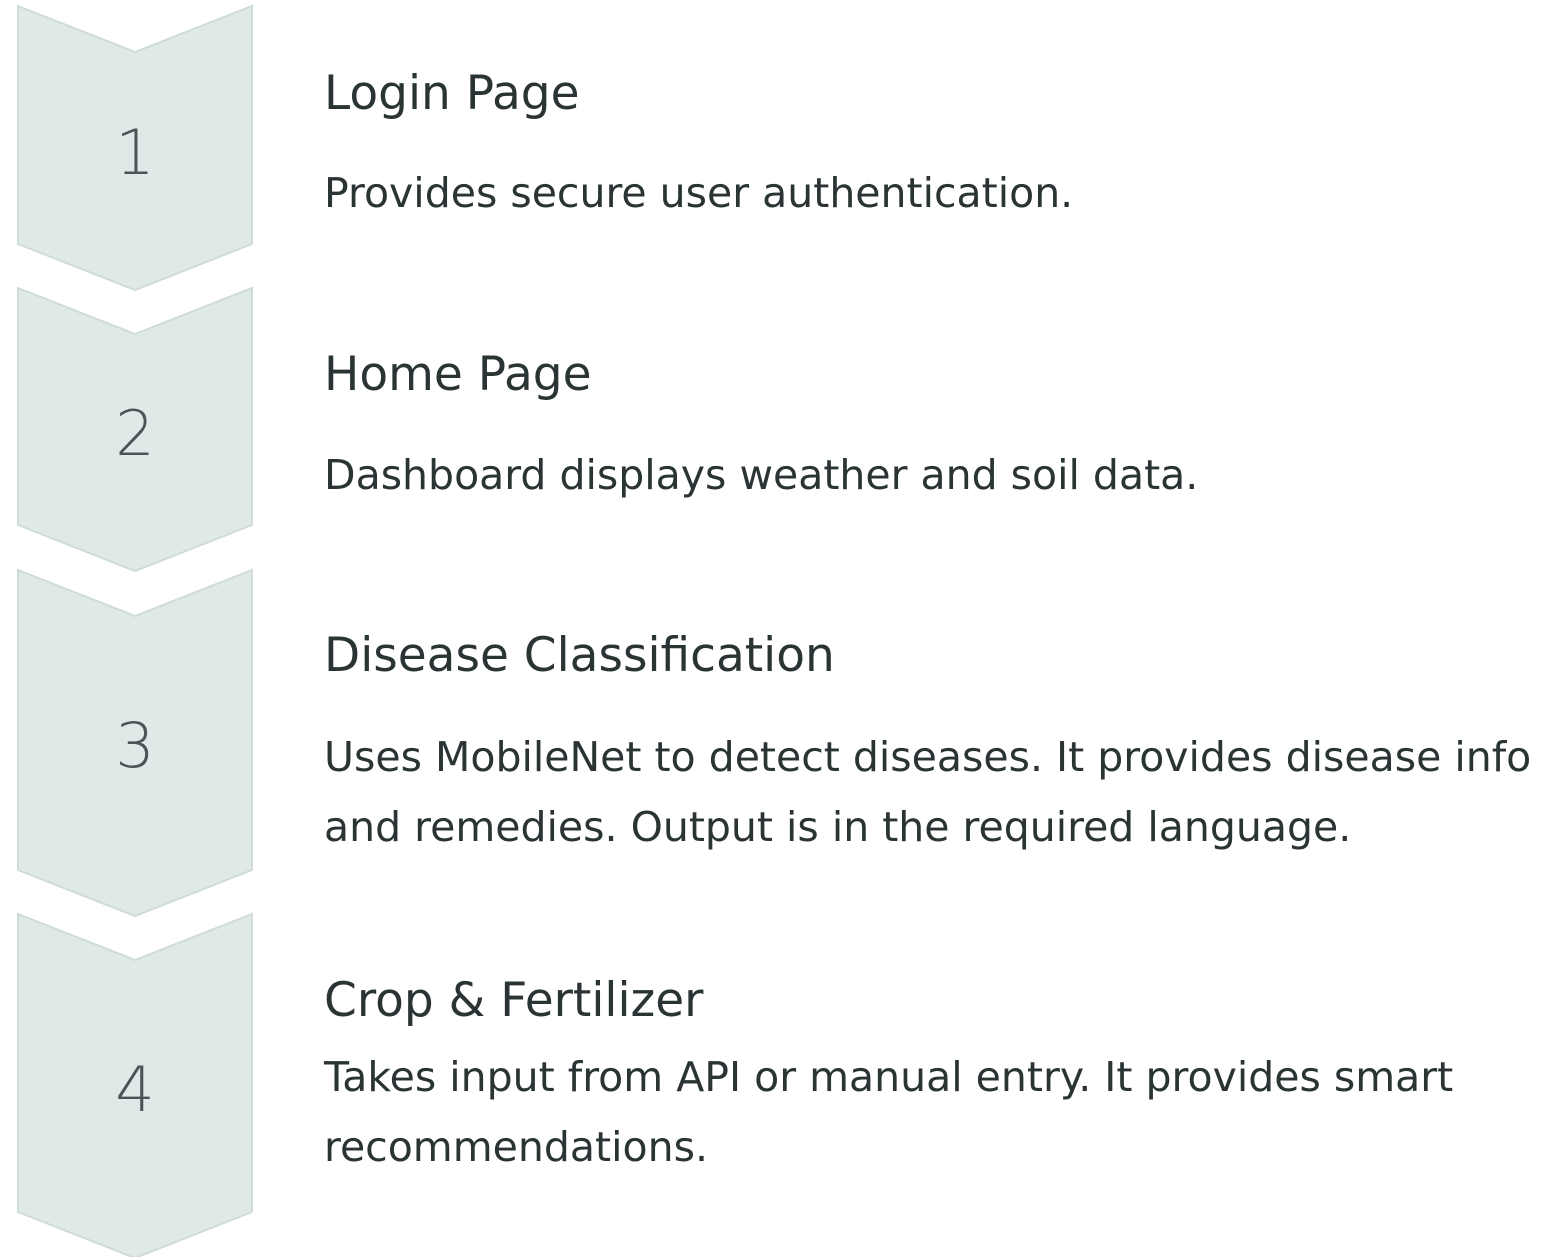 The width and height of the screenshot is (1565, 1257). I want to click on step-2-title: Home Page, so click(458, 374).